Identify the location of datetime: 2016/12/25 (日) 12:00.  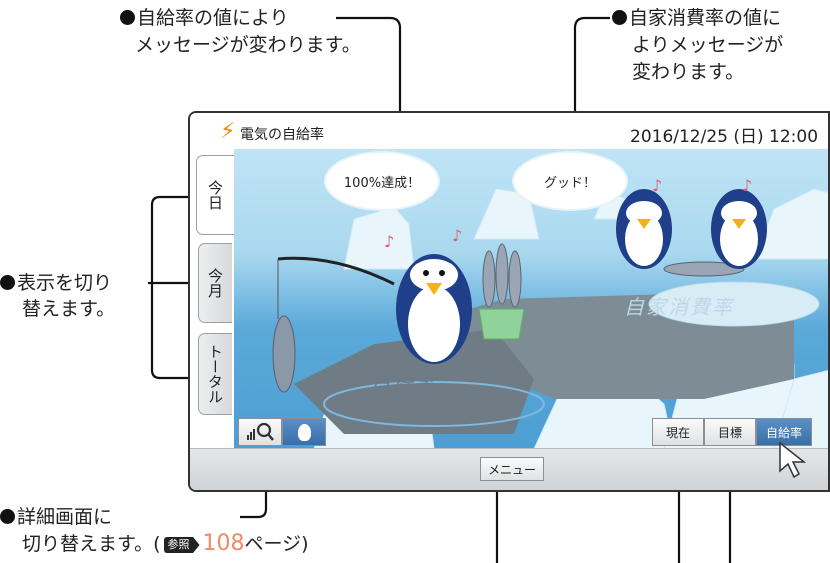
(724, 137).